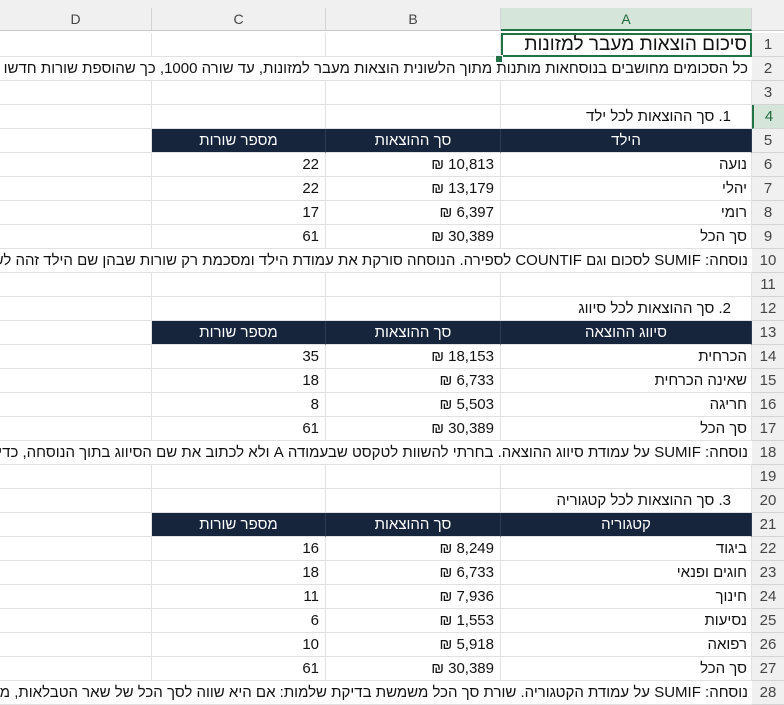 The height and width of the screenshot is (705, 784). I want to click on row-header-8: 8, so click(768, 213).